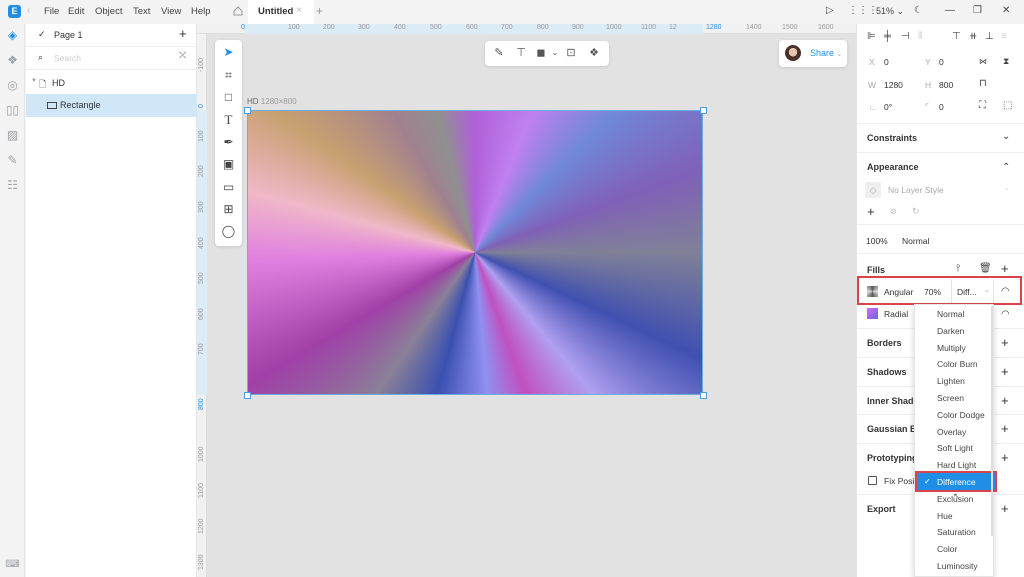  What do you see at coordinates (950, 10) in the screenshot?
I see `minimize-icon: —` at bounding box center [950, 10].